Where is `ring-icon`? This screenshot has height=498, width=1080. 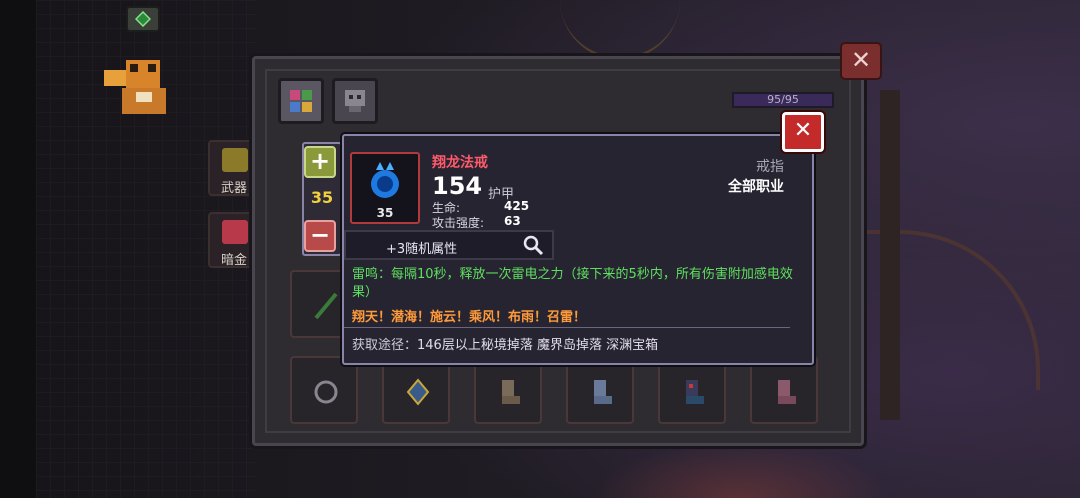 ring-icon is located at coordinates (326, 392).